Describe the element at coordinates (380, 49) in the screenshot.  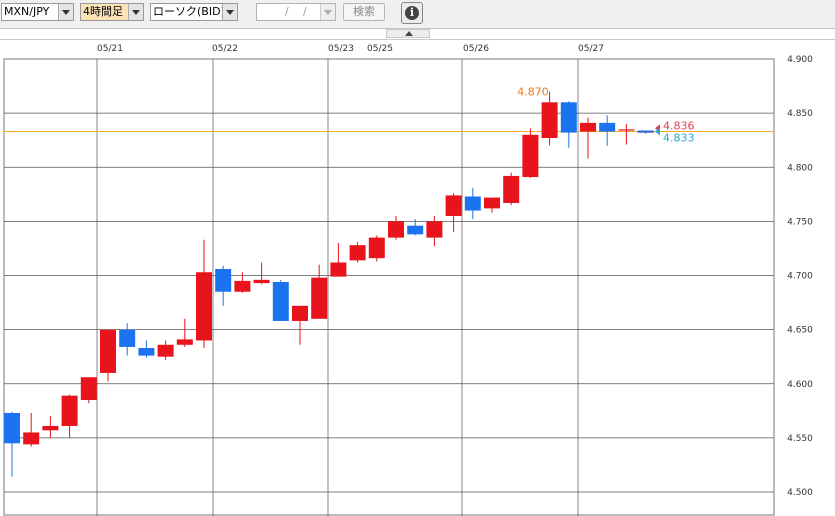
I see `x-tick-label: 05/25` at that location.